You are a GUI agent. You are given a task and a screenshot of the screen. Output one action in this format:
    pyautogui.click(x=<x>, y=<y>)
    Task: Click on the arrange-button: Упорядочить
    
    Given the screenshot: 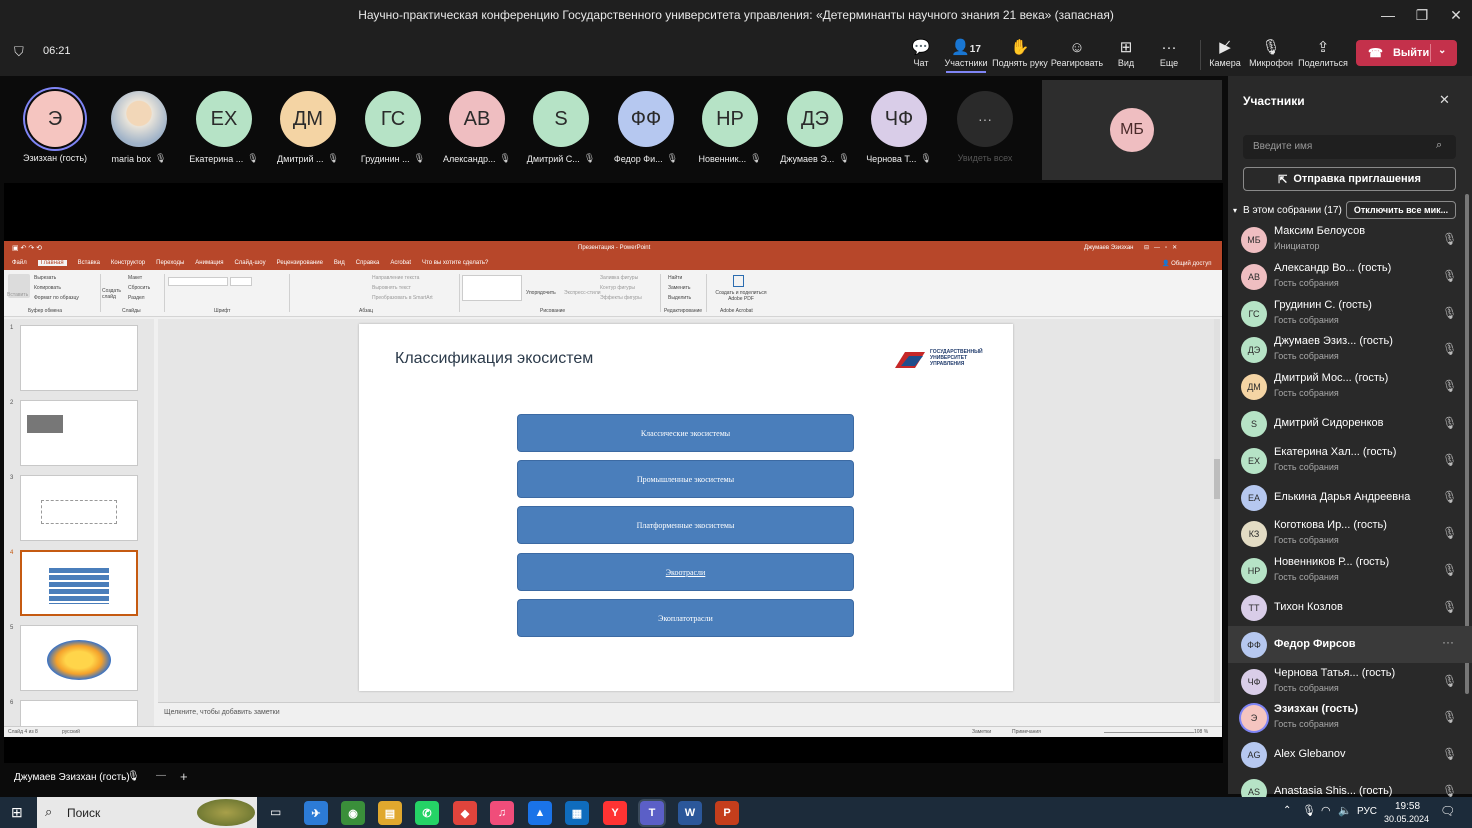 What is the action you would take?
    pyautogui.click(x=541, y=293)
    